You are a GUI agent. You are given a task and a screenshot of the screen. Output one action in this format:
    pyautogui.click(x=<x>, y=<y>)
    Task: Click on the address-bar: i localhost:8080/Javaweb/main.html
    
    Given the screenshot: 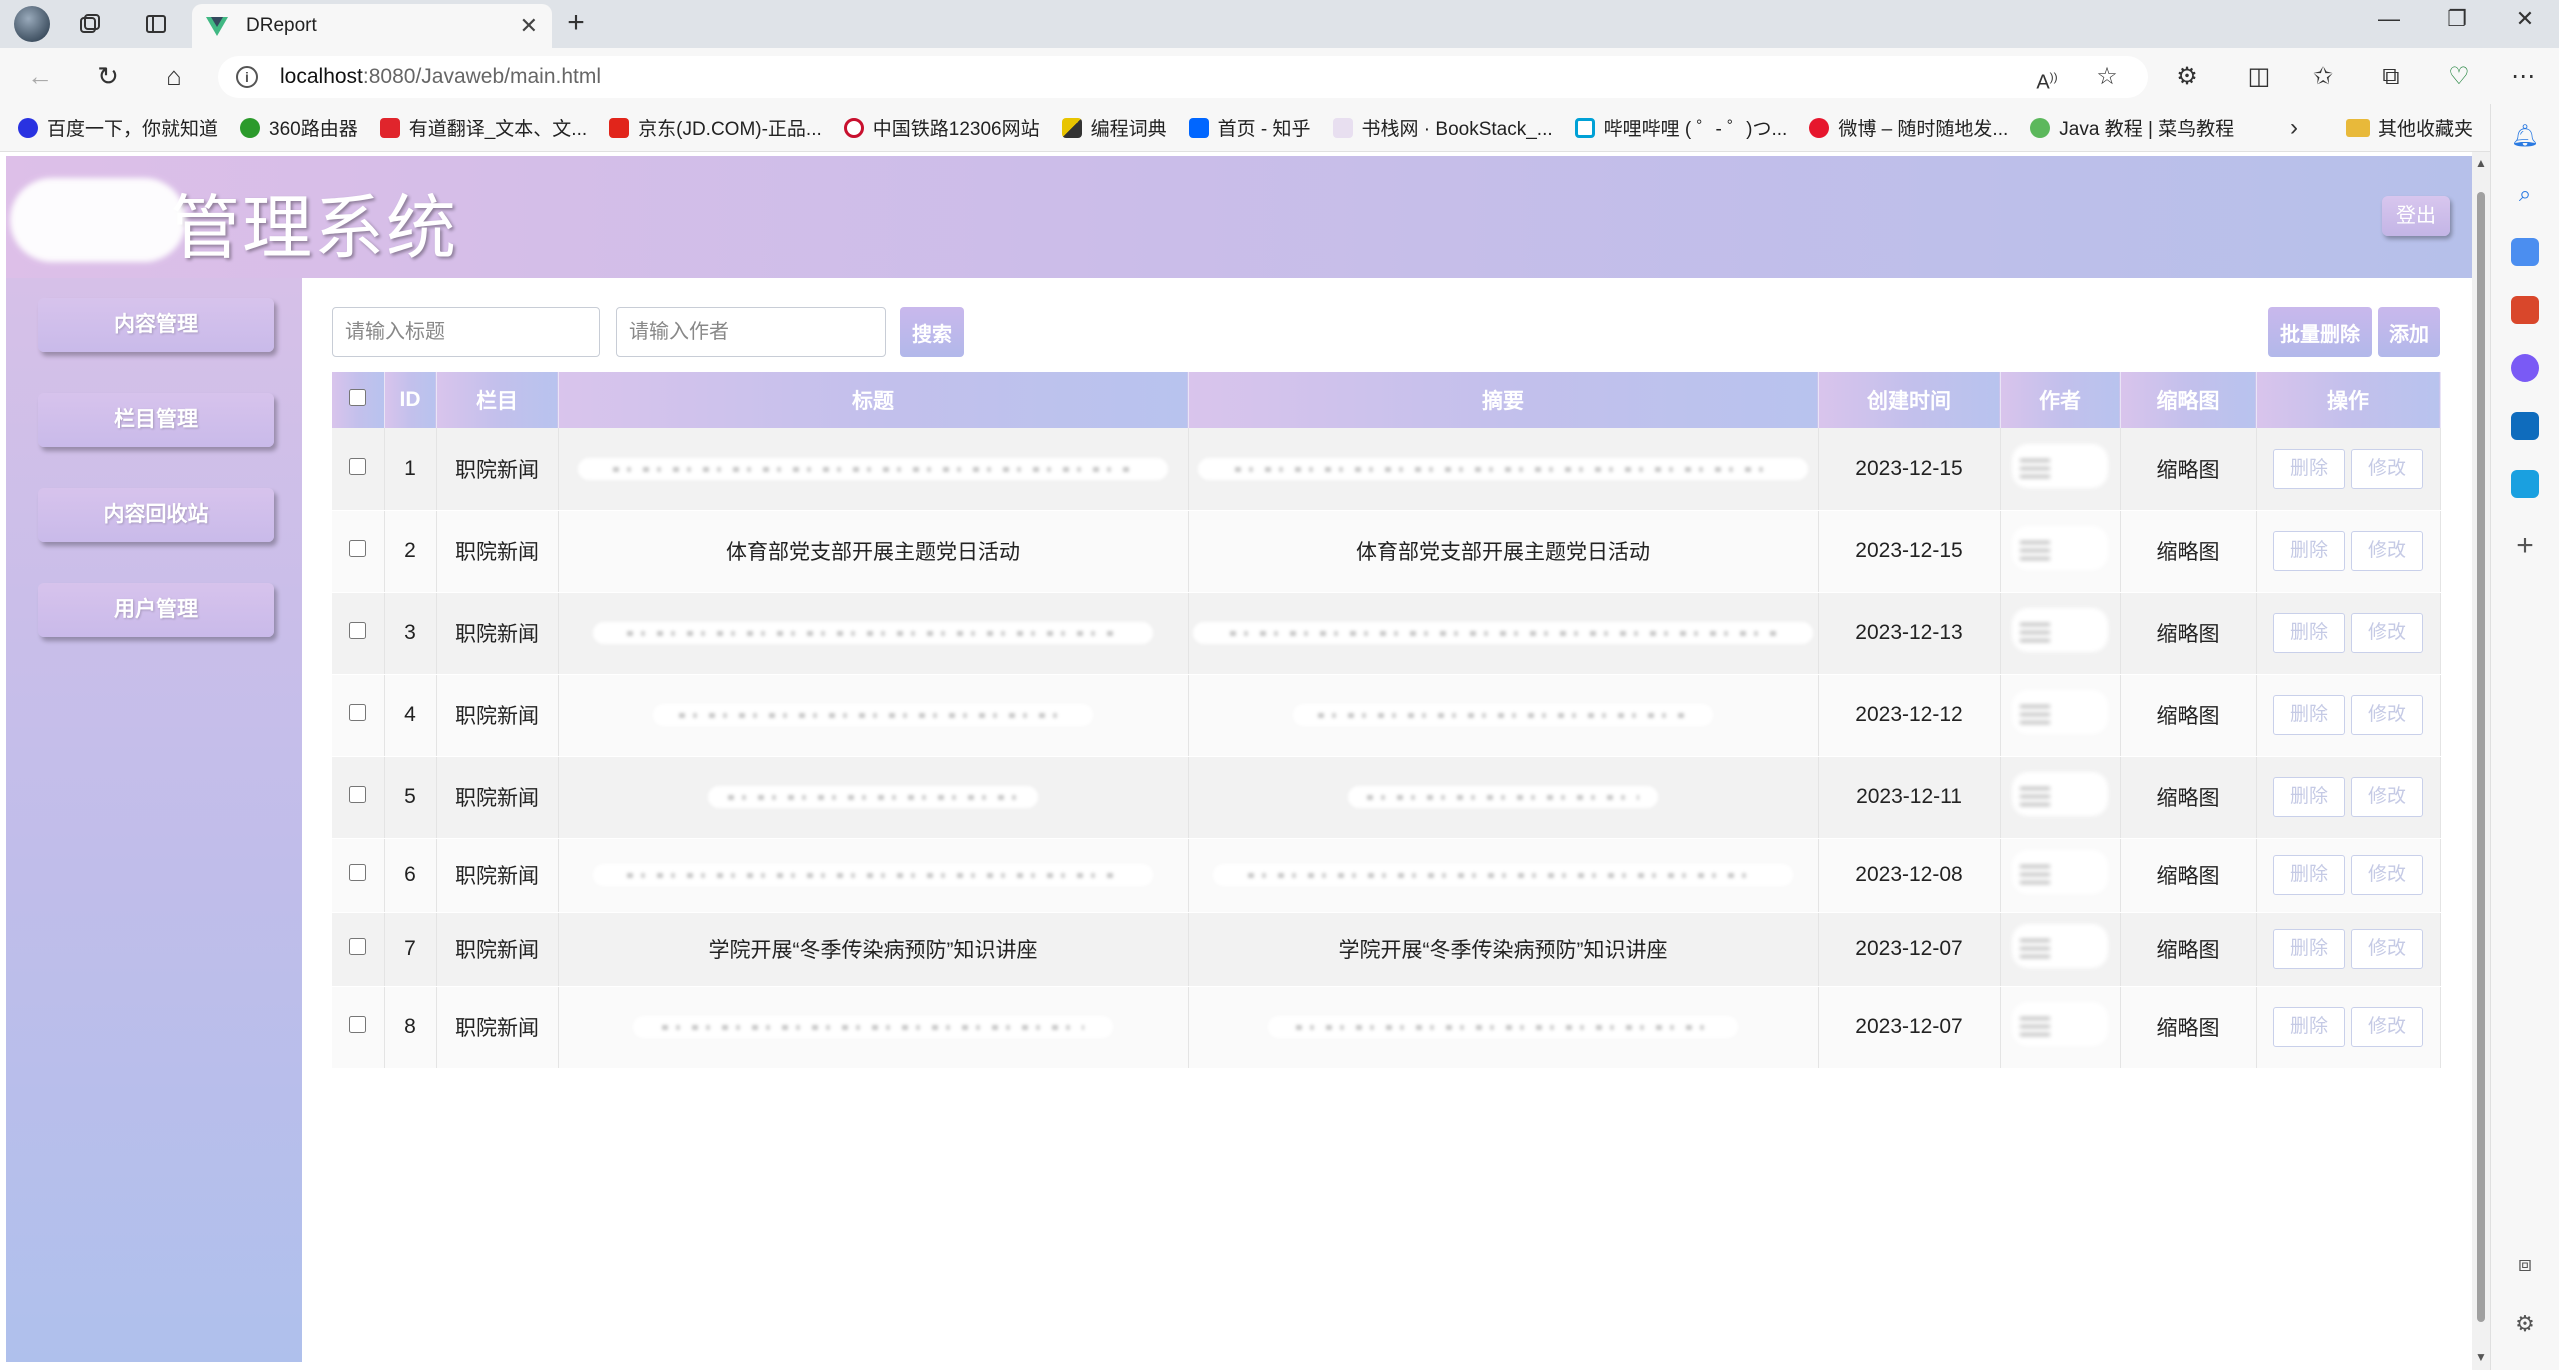 What is the action you would take?
    pyautogui.click(x=1183, y=77)
    